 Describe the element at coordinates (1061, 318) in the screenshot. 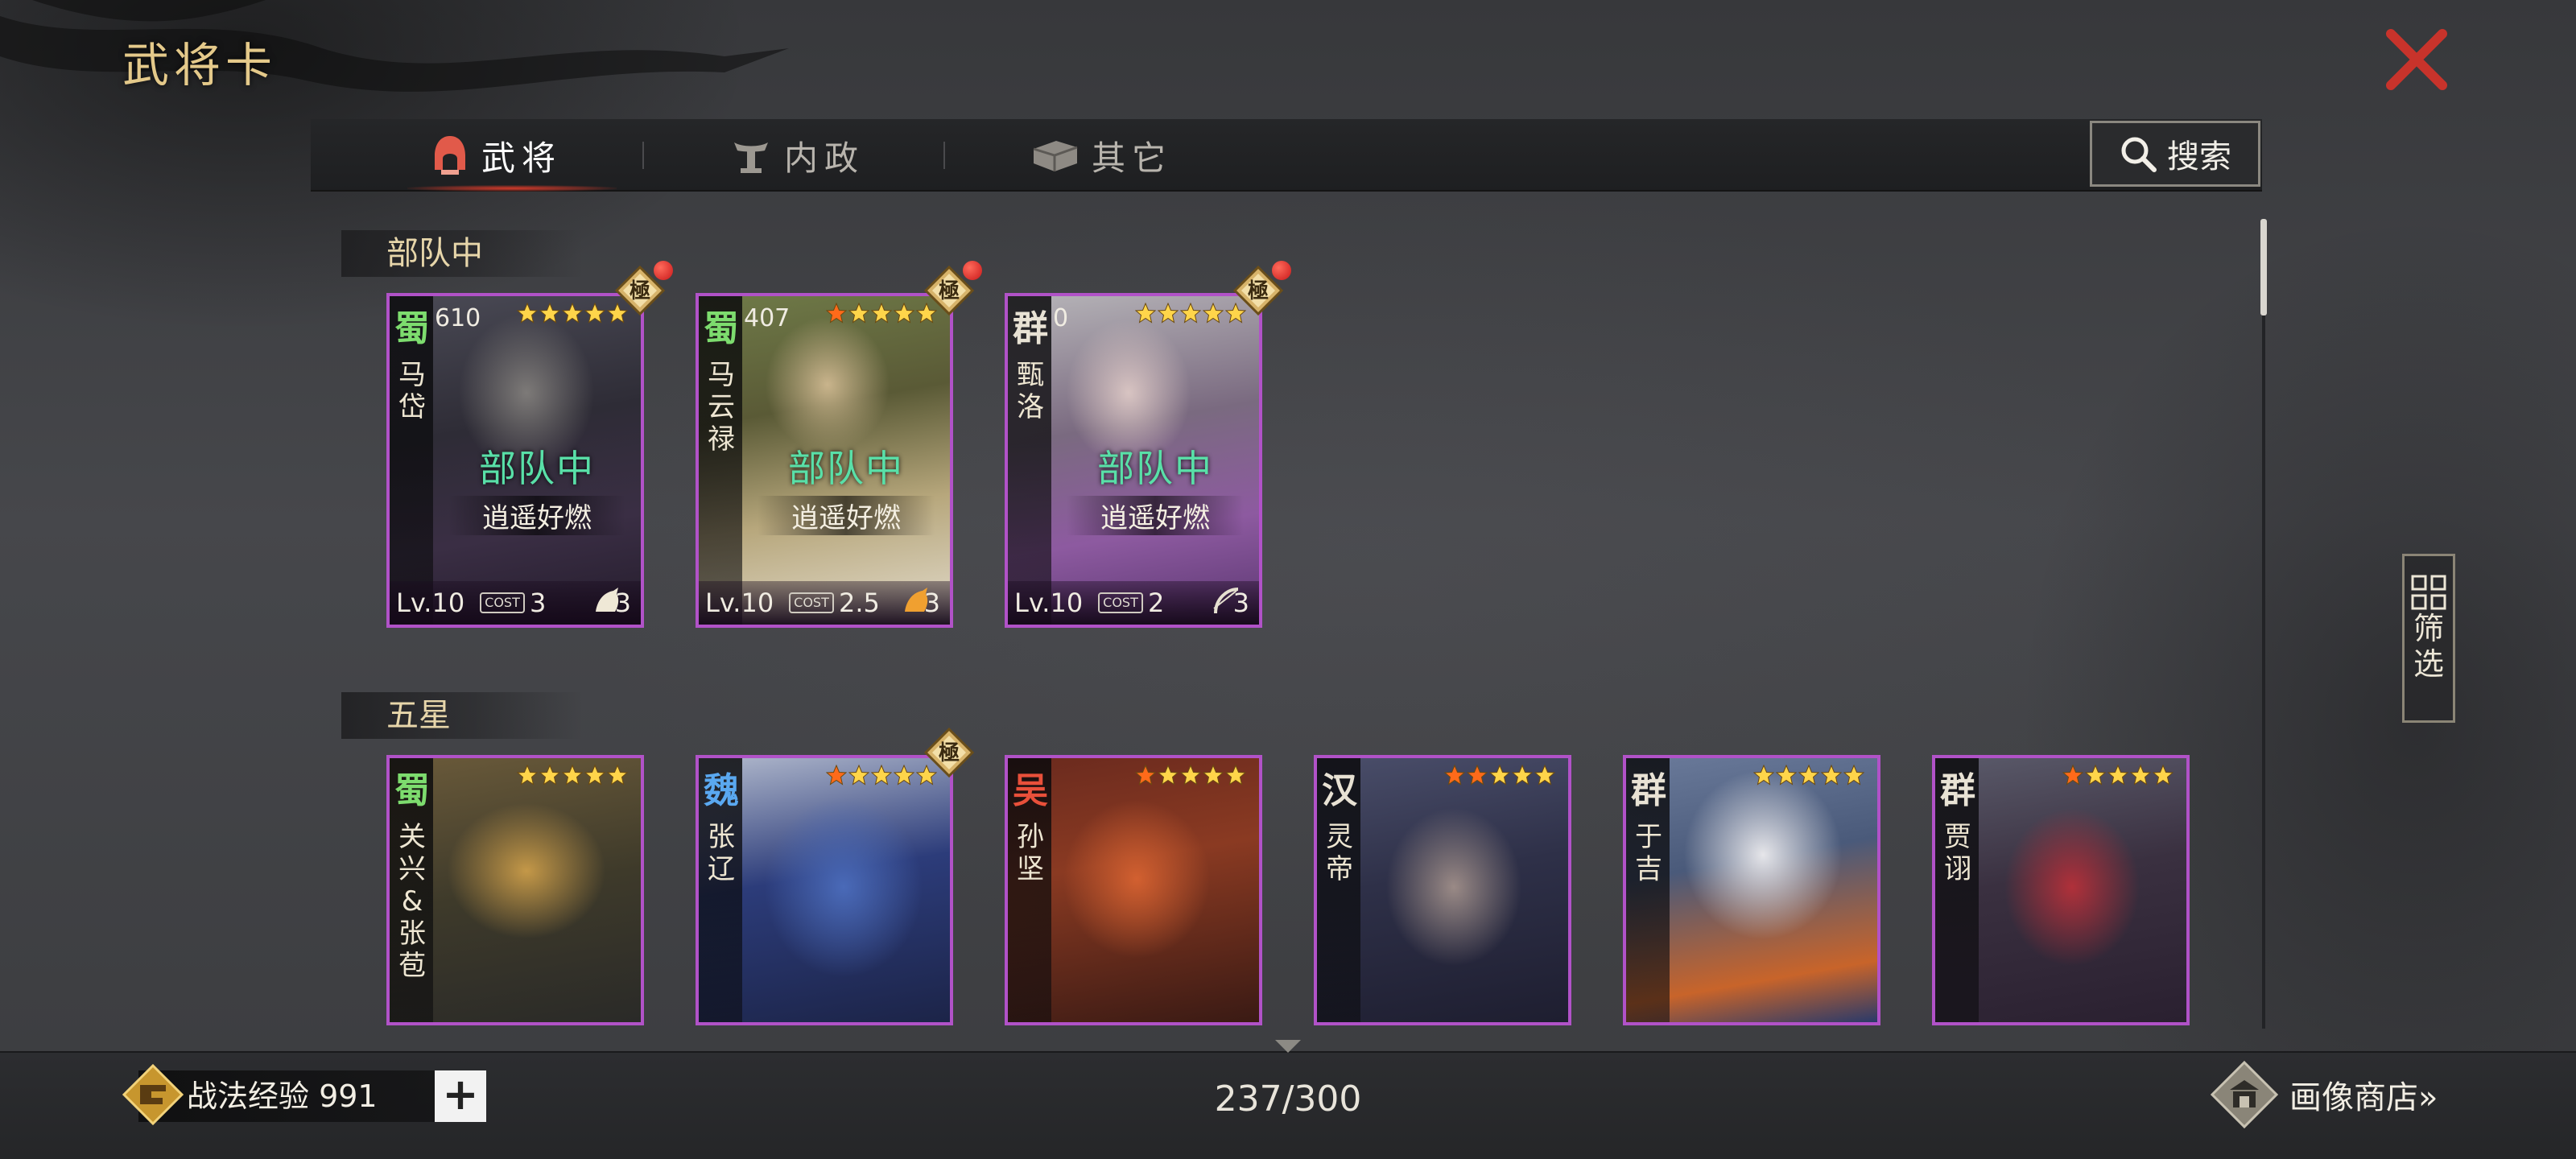

I see `card-quantity: 0` at that location.